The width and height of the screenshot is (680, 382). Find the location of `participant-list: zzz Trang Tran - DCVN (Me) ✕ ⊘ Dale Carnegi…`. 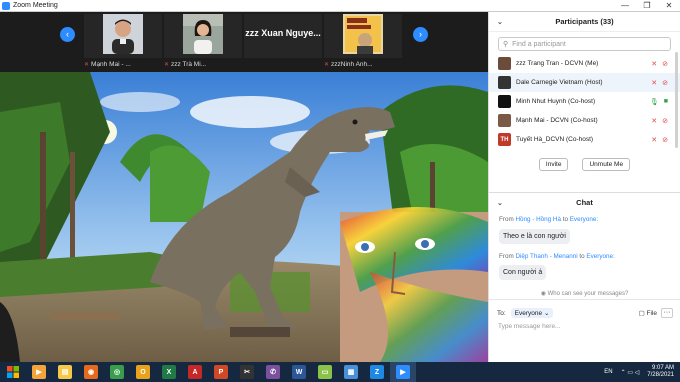

participant-list: zzz Trang Tran - DCVN (Me) ✕ ⊘ Dale Carnegi… is located at coordinates (584, 101).